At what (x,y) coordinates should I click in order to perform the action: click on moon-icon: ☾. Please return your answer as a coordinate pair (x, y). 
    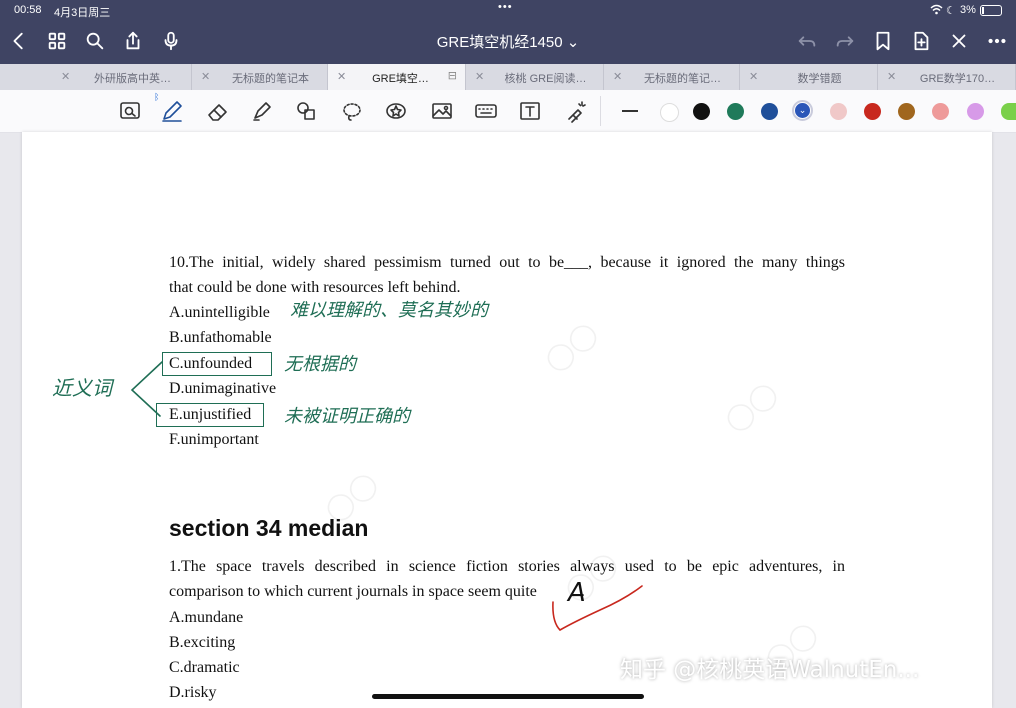
    Looking at the image, I should click on (951, 11).